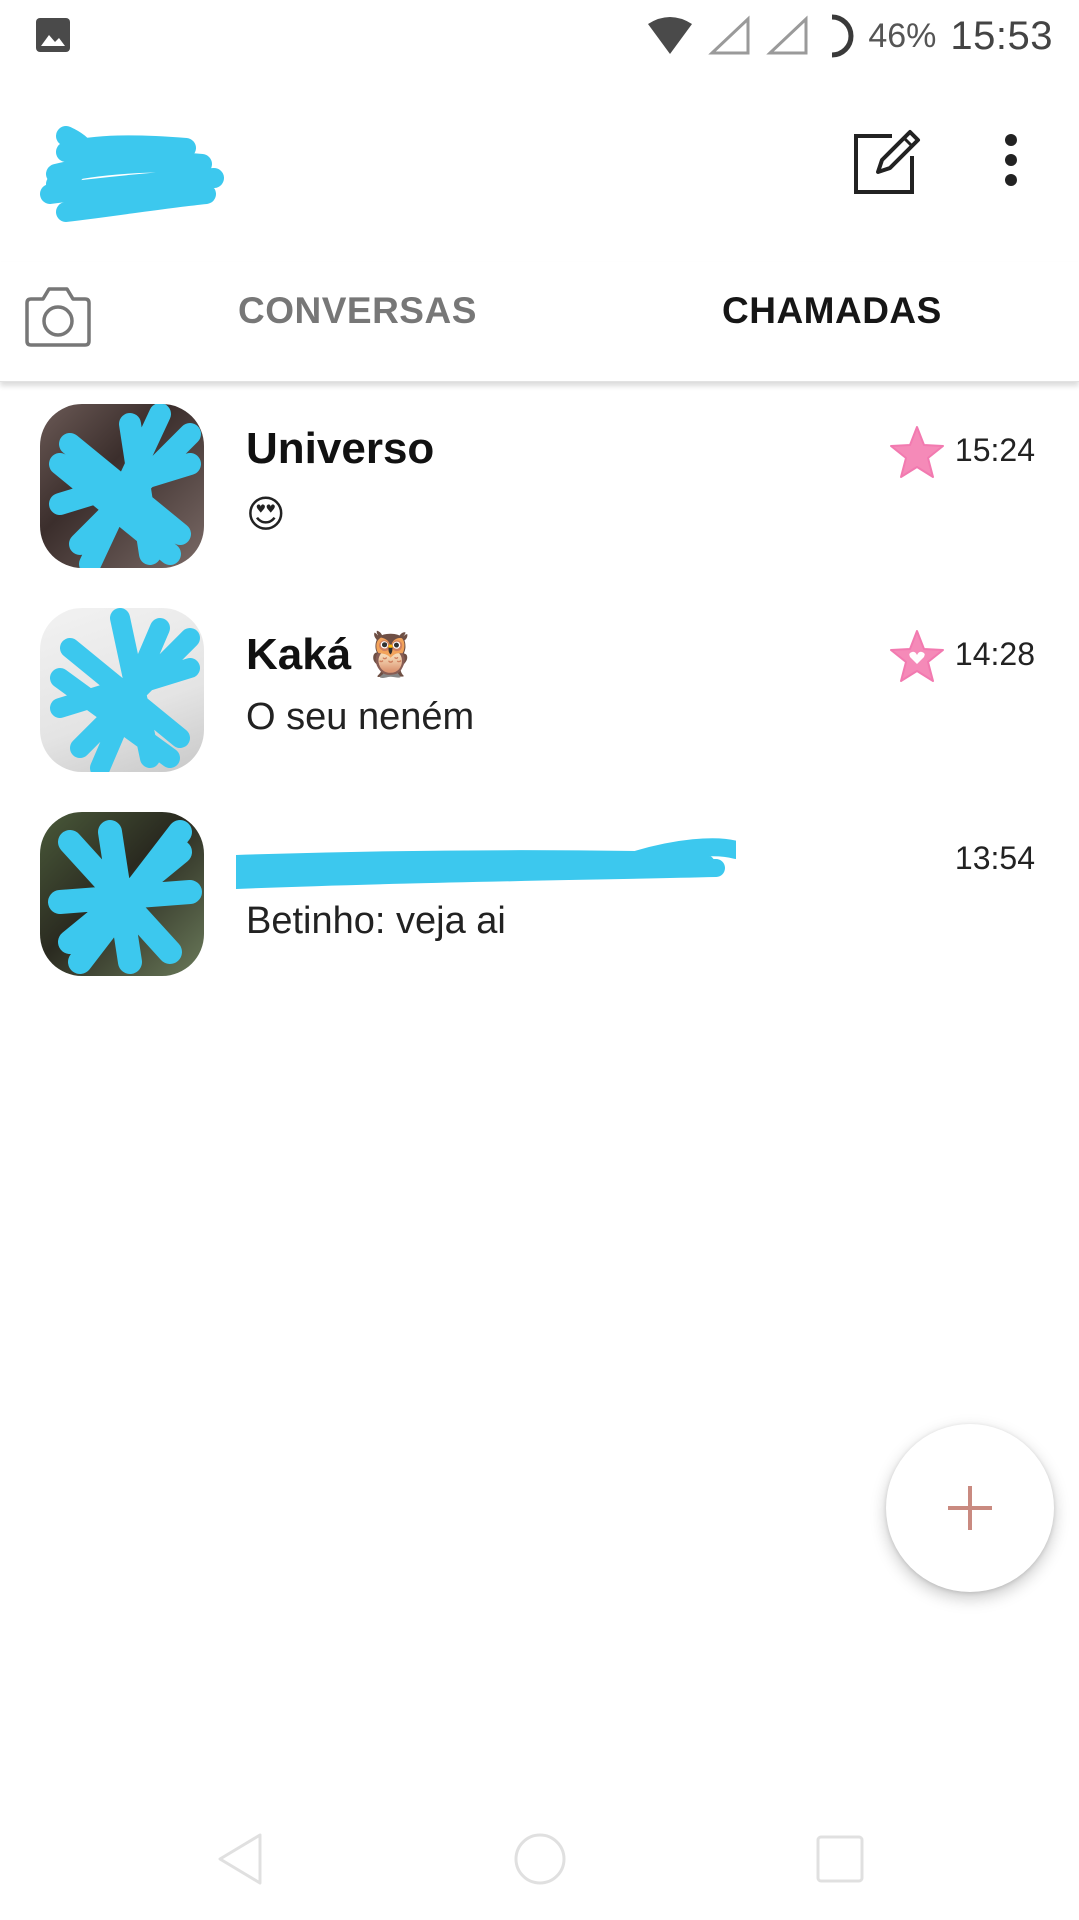 The image size is (1079, 1920). Describe the element at coordinates (539, 322) in the screenshot. I see `tab-bar: CONVERSAS CHAMADAS` at that location.